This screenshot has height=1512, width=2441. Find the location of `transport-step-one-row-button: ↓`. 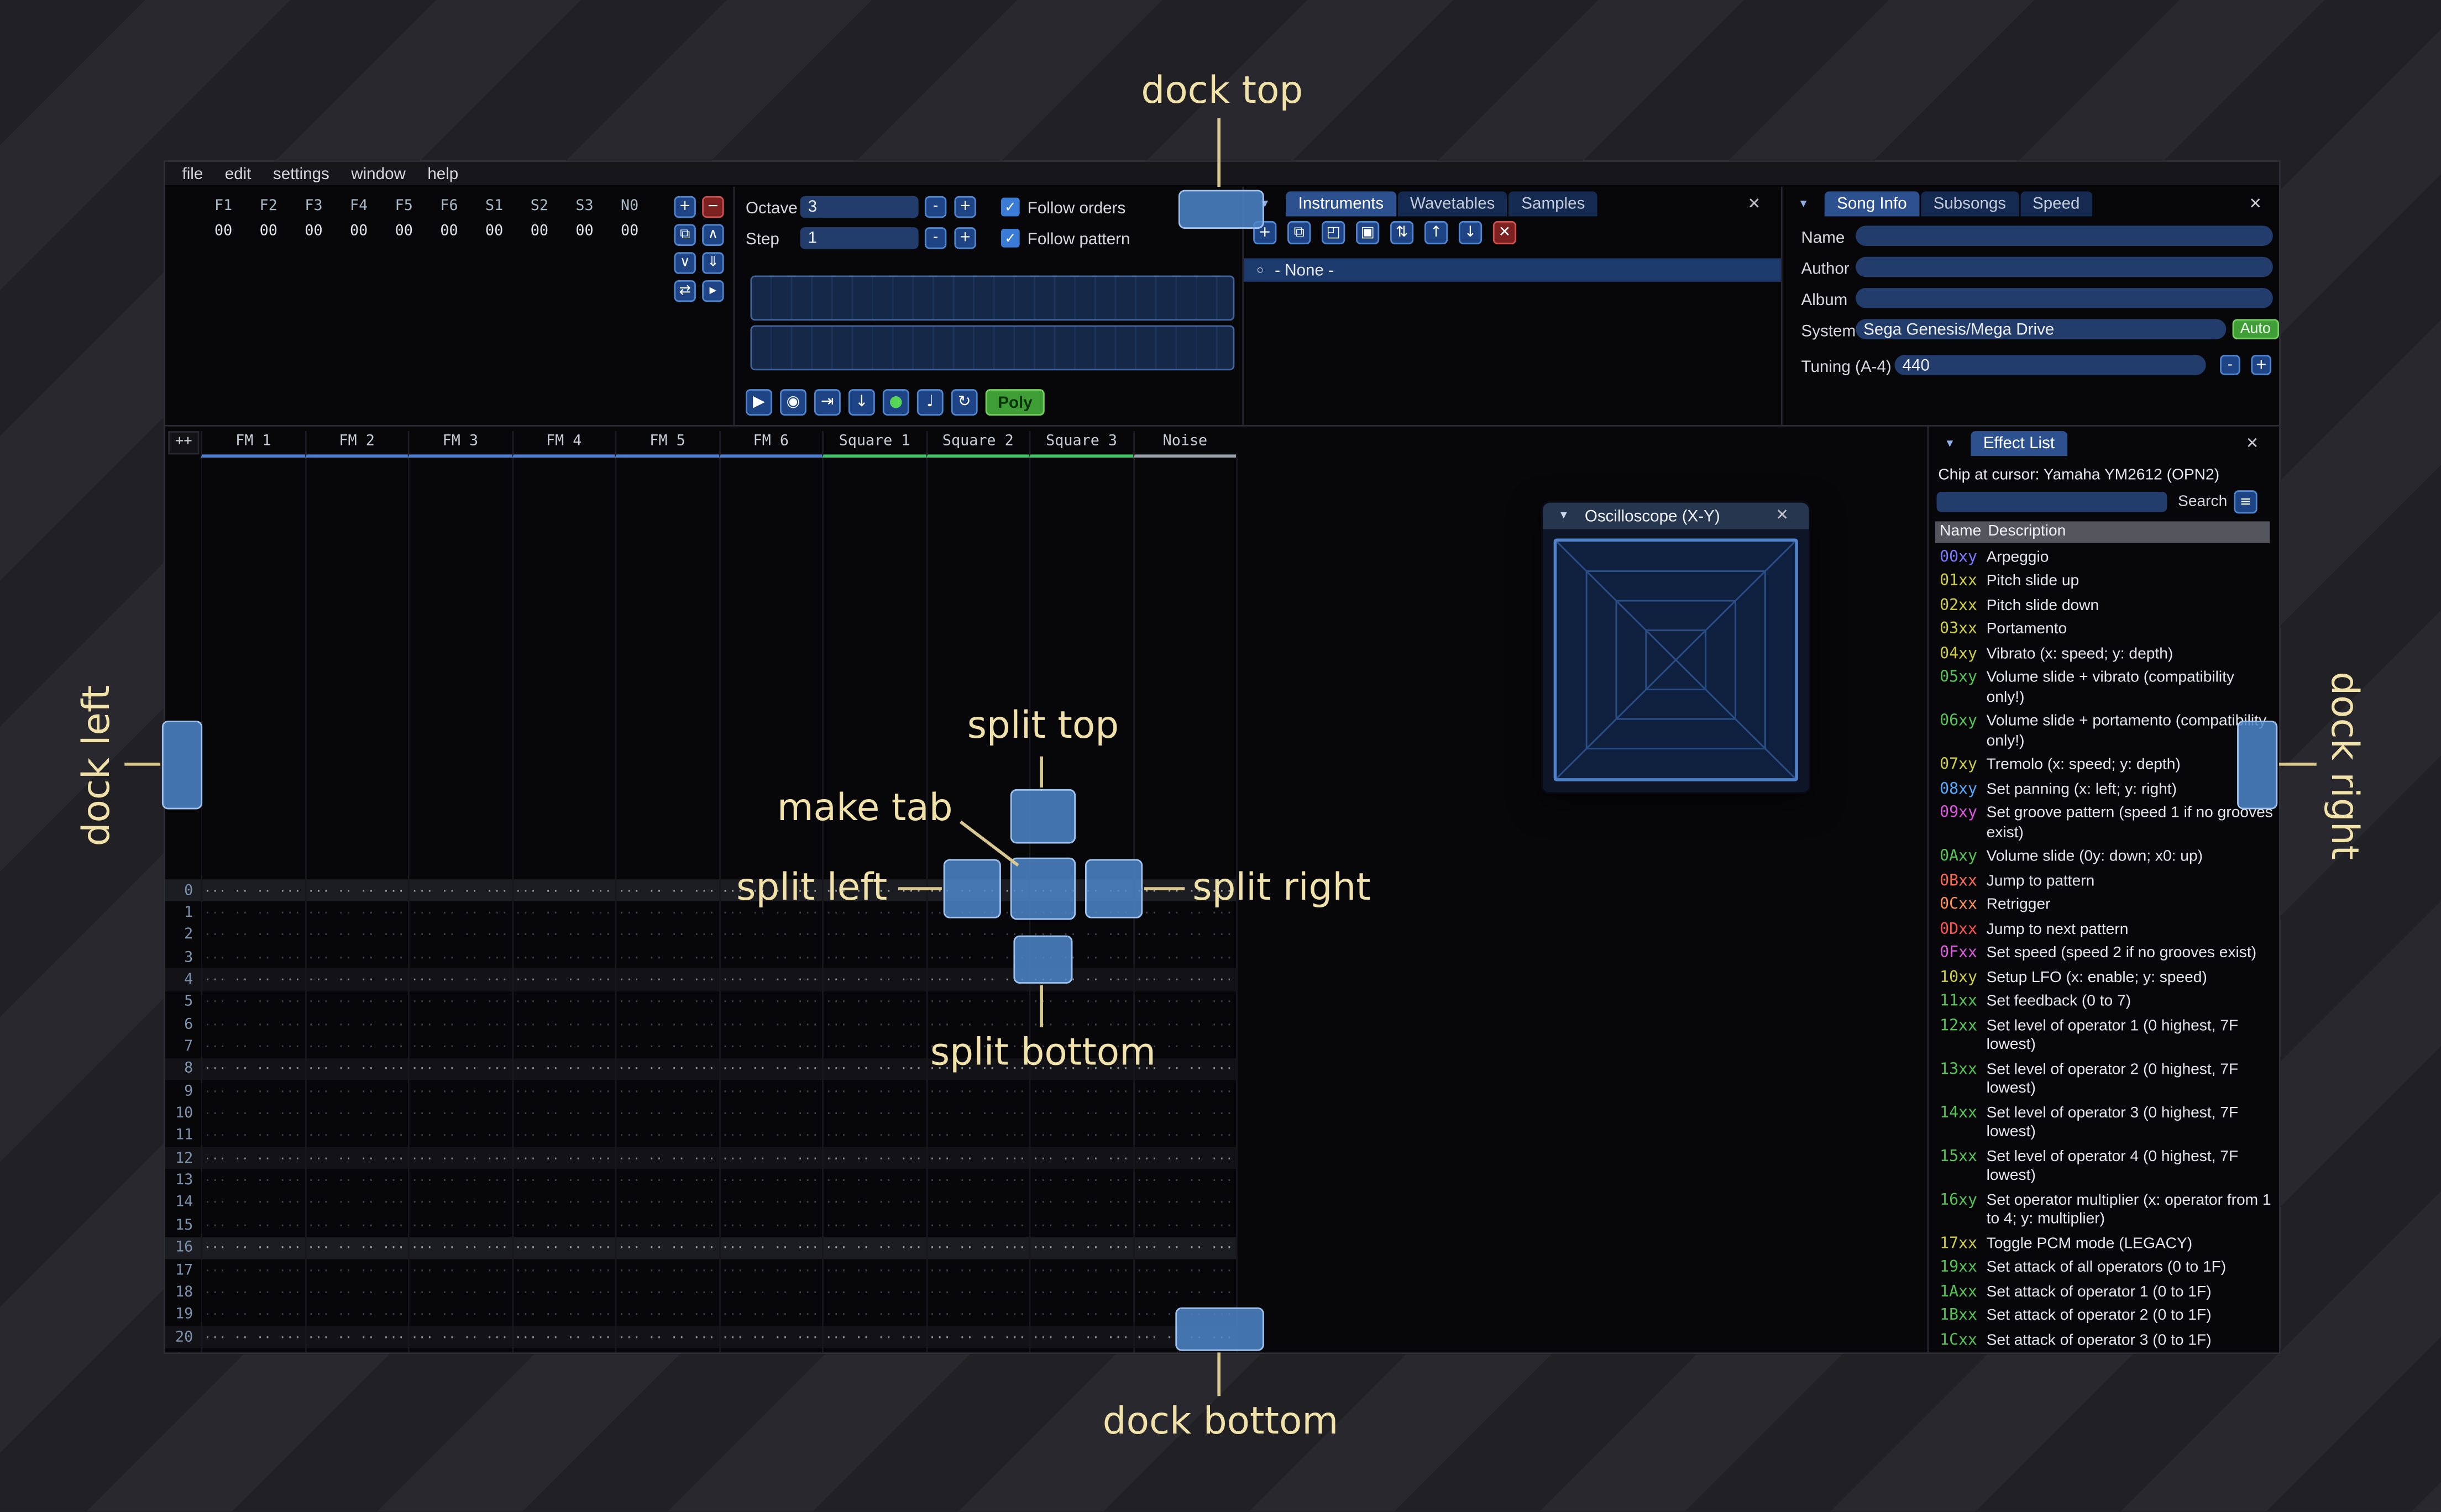

transport-step-one-row-button: ↓ is located at coordinates (861, 403).